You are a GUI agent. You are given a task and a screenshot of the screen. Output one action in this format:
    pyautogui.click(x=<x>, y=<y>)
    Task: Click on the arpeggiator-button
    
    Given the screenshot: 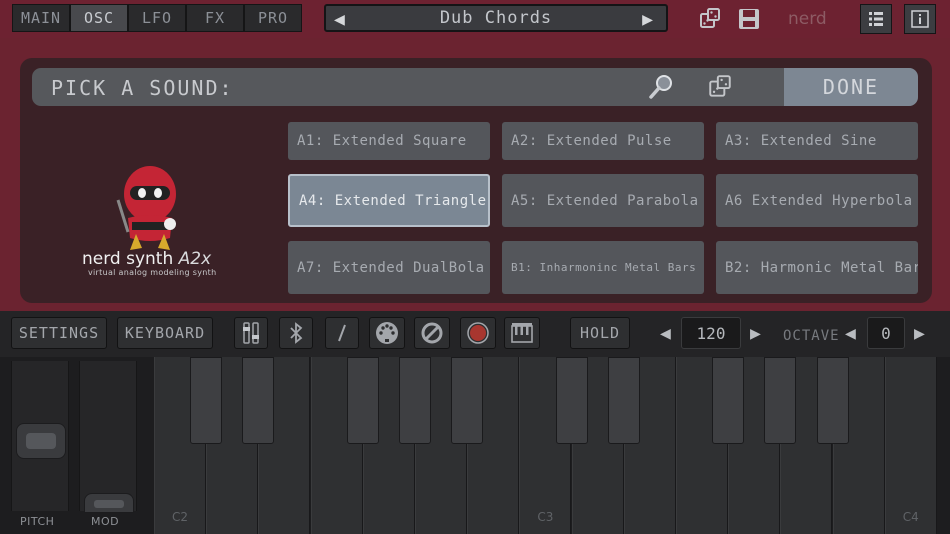 What is the action you would take?
    pyautogui.click(x=522, y=333)
    